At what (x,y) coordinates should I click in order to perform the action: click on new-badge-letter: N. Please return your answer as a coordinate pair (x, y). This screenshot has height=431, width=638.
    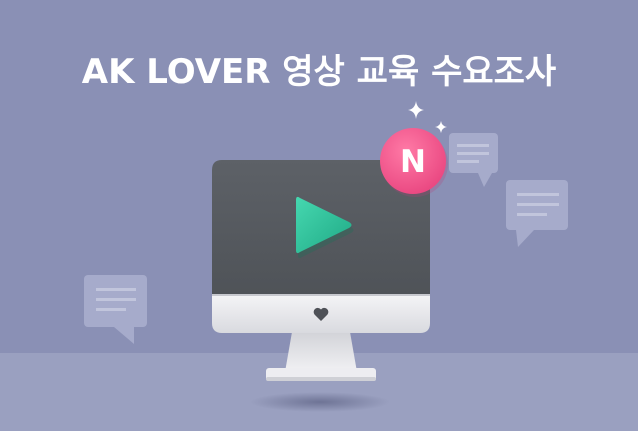
    Looking at the image, I should click on (413, 162).